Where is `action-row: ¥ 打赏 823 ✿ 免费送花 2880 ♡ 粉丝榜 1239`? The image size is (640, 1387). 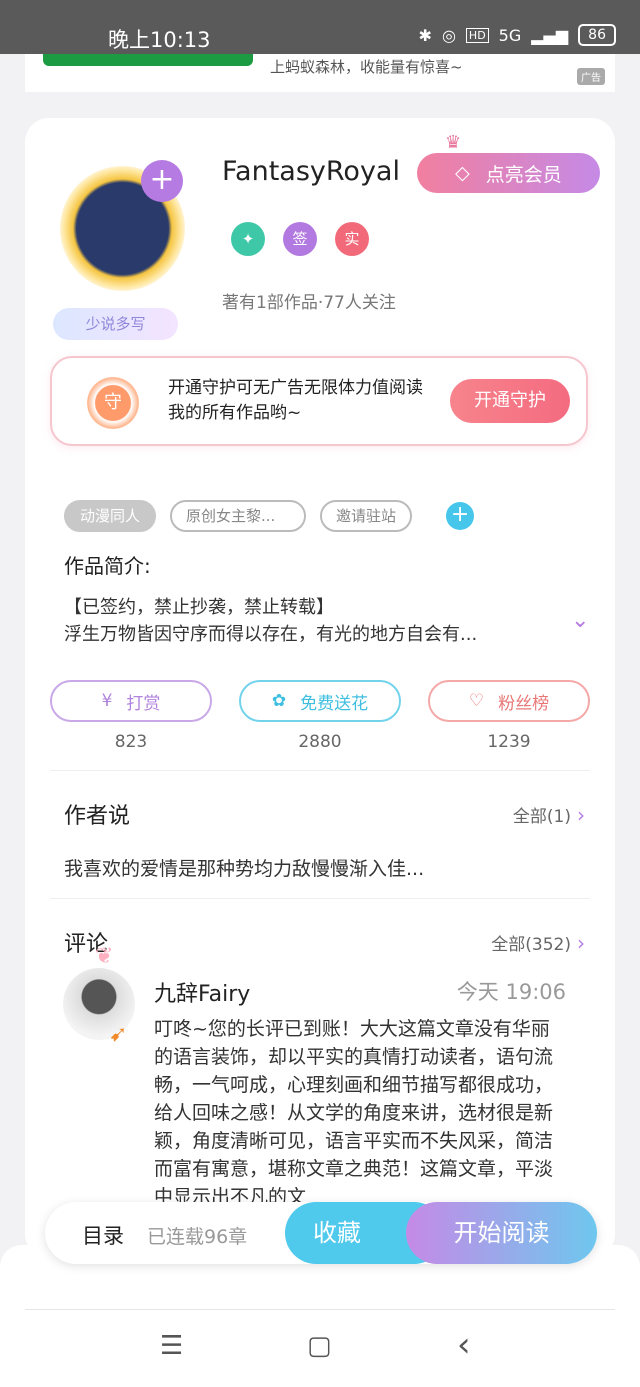 action-row: ¥ 打赏 823 ✿ 免费送花 2880 ♡ 粉丝榜 1239 is located at coordinates (320, 716).